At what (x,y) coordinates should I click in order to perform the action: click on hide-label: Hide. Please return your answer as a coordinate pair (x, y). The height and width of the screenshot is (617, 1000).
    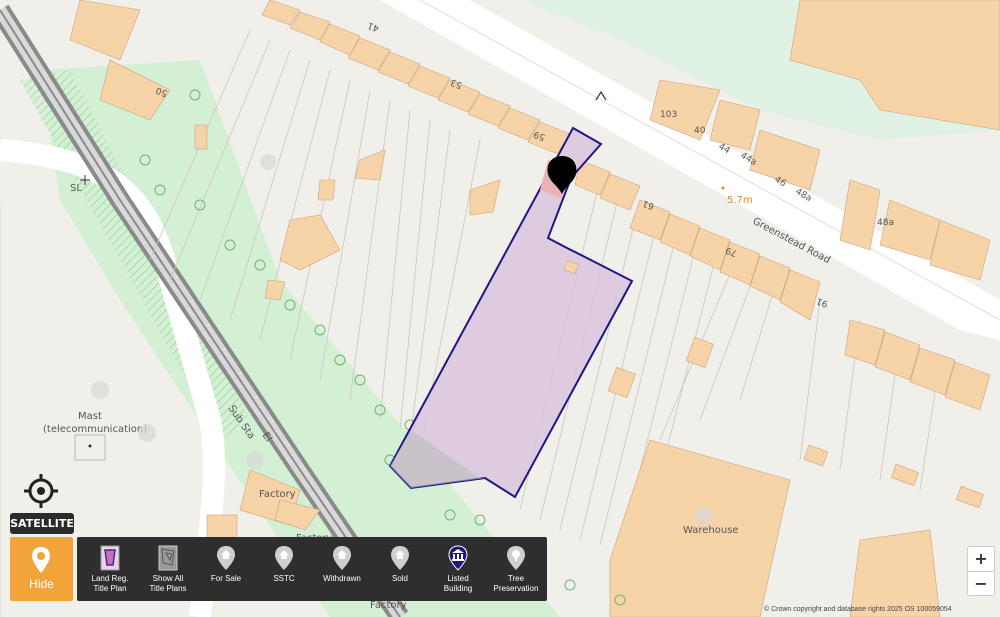
    Looking at the image, I should click on (41, 584).